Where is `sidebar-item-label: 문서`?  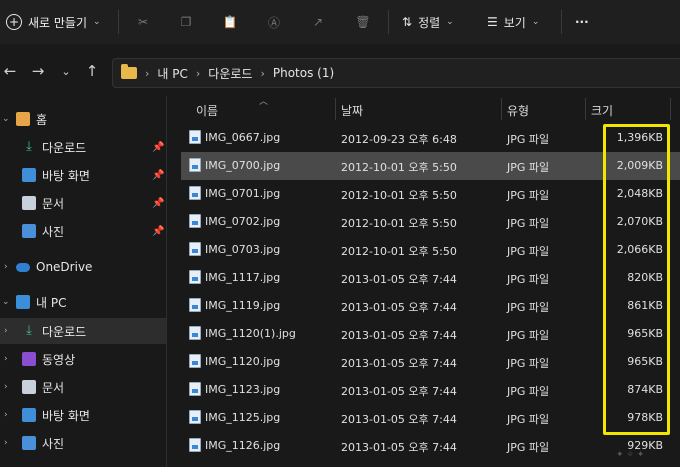 sidebar-item-label: 문서 is located at coordinates (53, 387).